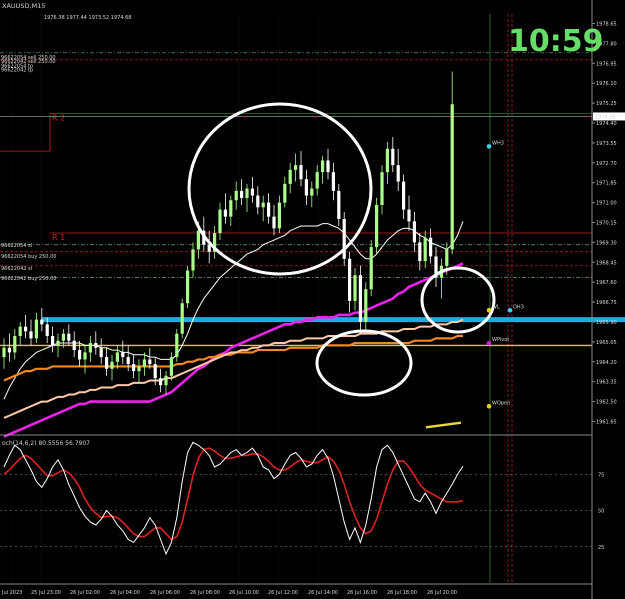 The image size is (625, 599). Describe the element at coordinates (606, 263) in the screenshot. I see `price-scale-label: 1968.45` at that location.